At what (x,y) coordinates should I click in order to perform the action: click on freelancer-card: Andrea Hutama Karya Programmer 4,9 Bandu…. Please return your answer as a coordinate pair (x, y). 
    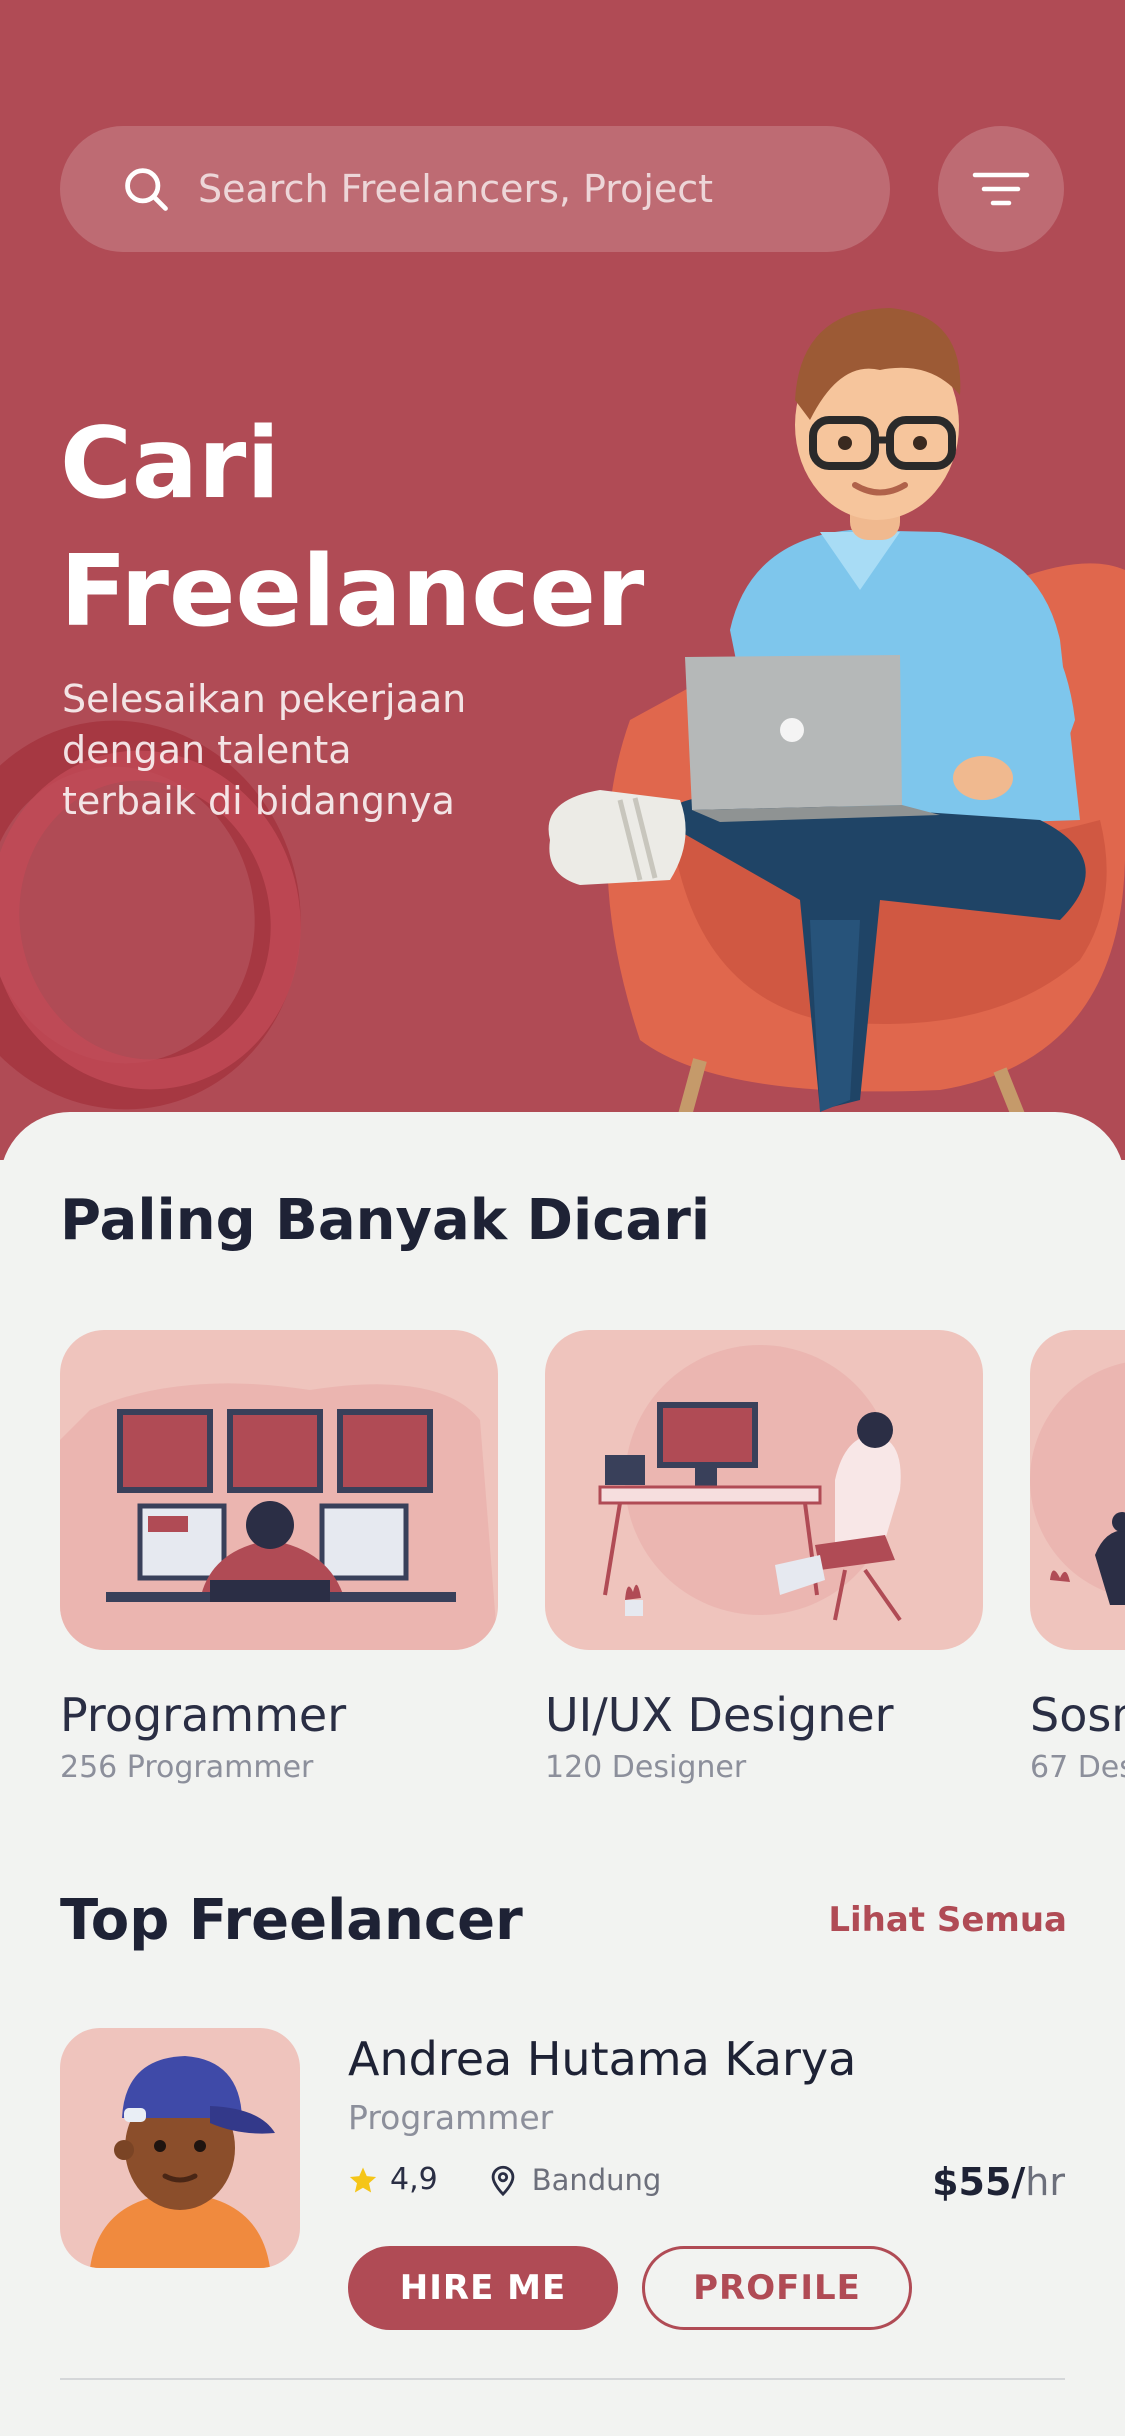
    Looking at the image, I should click on (562, 2183).